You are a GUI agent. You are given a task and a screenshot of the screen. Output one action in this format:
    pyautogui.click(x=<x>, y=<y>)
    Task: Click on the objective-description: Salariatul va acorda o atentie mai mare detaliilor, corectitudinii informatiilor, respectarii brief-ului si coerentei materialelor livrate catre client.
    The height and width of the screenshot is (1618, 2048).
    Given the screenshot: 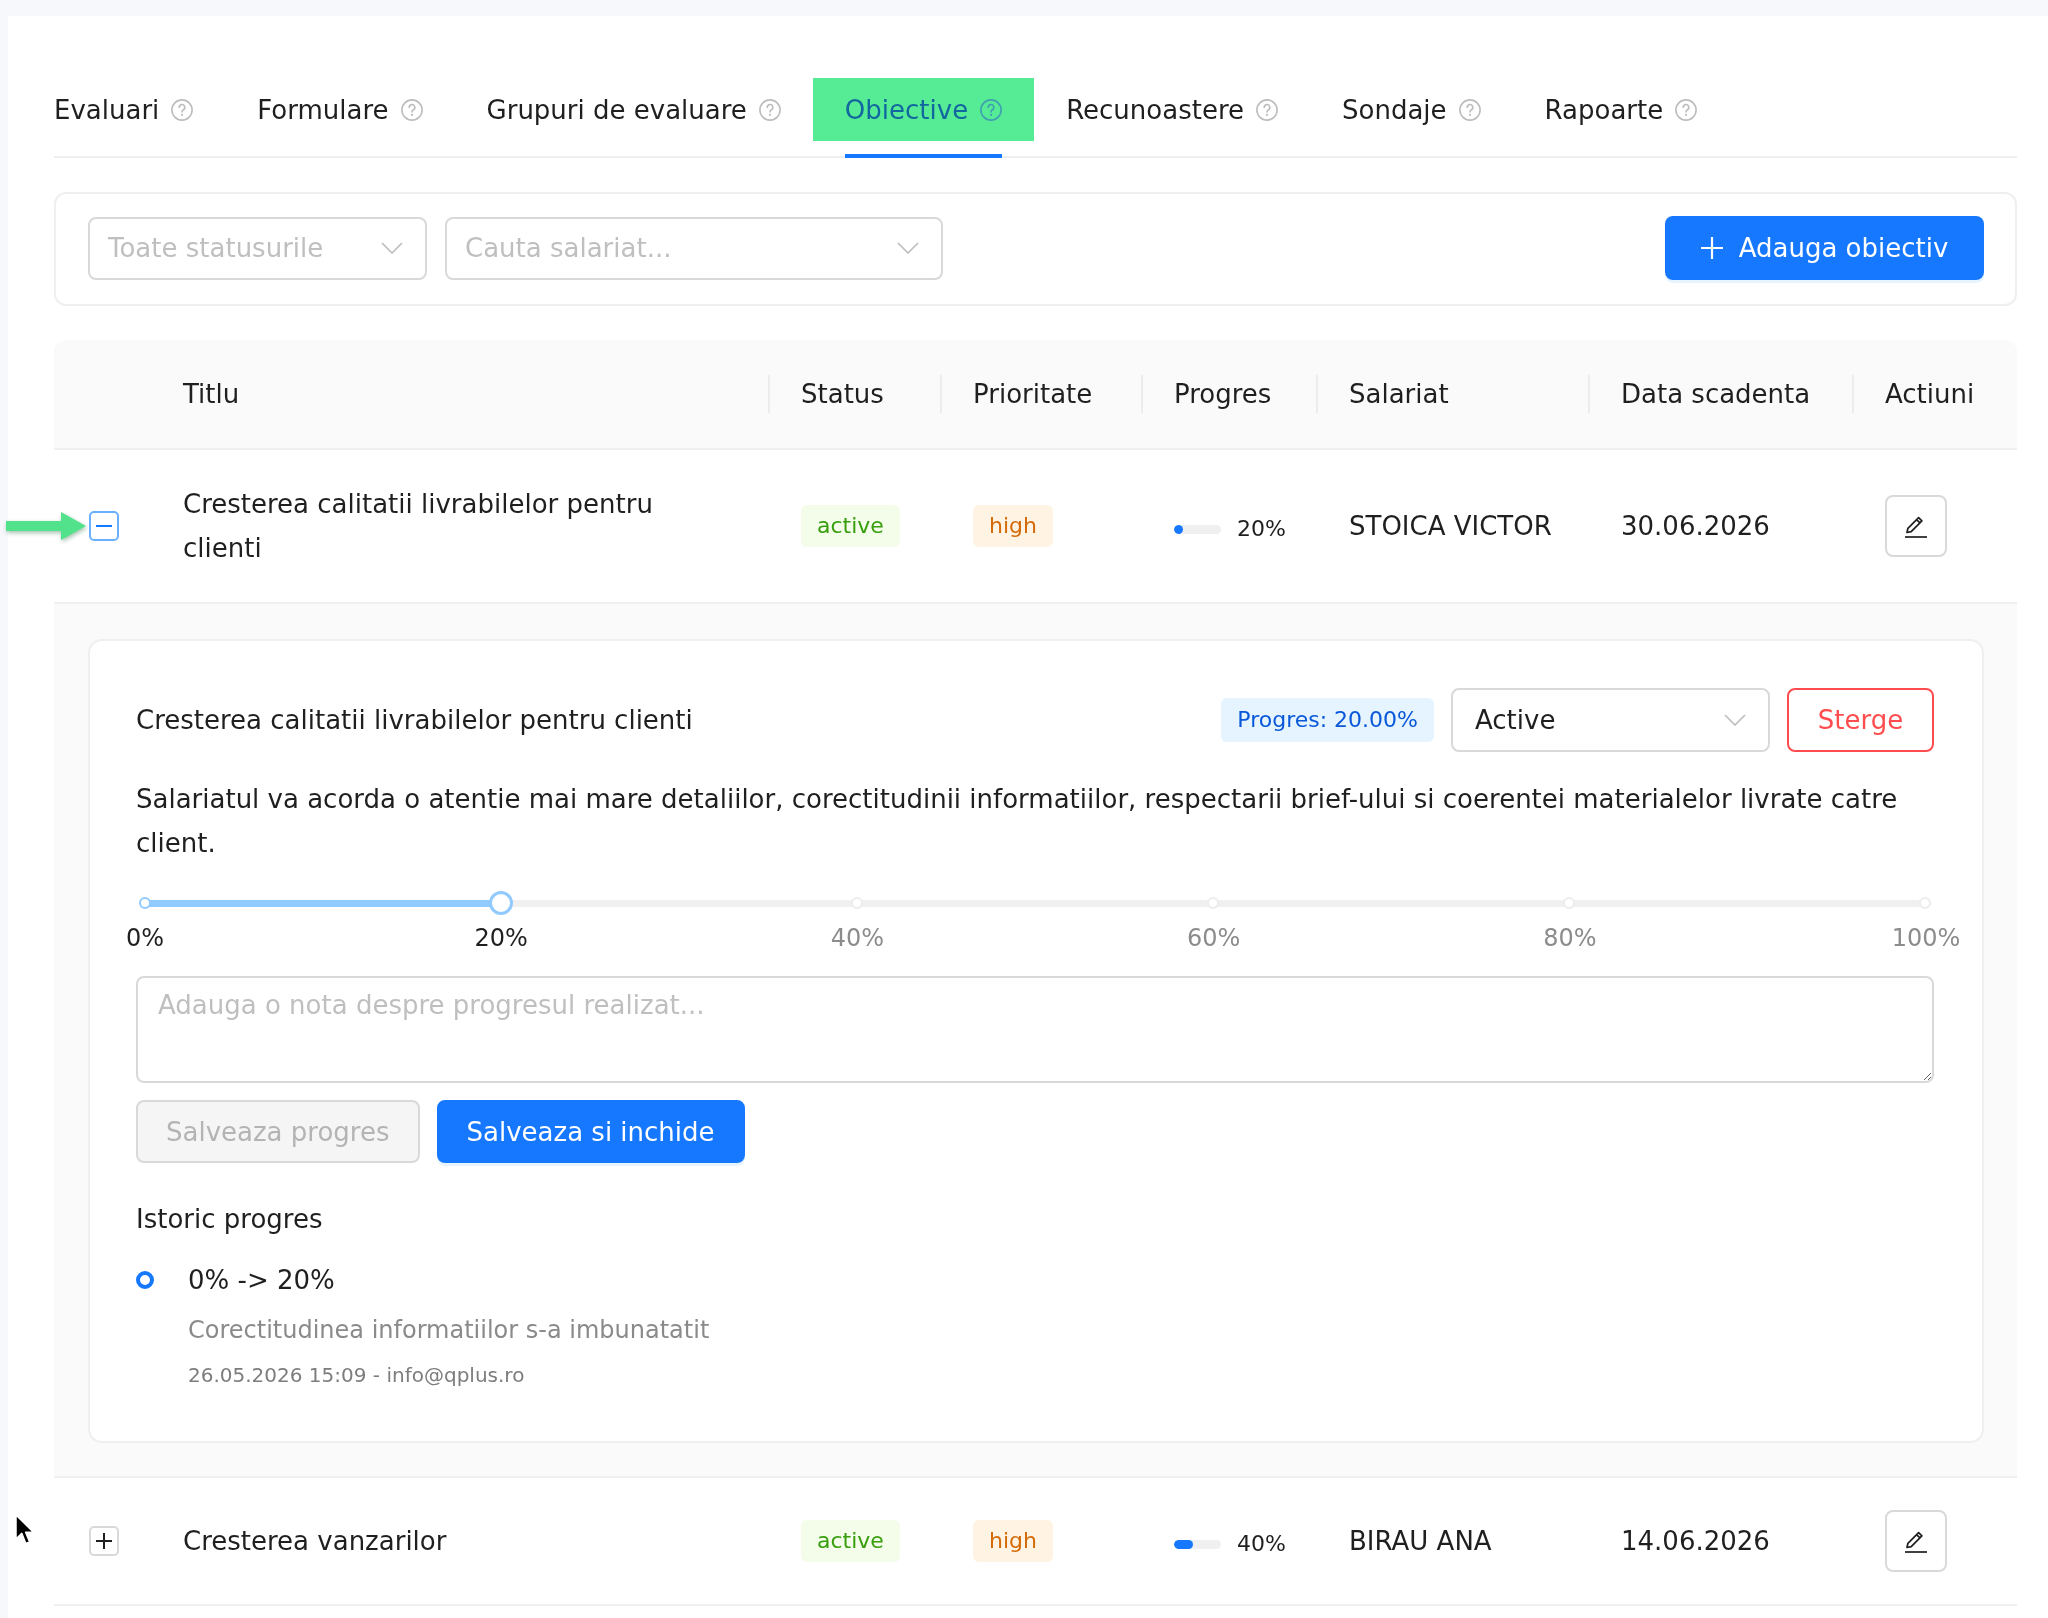 What is the action you would take?
    pyautogui.click(x=1017, y=821)
    